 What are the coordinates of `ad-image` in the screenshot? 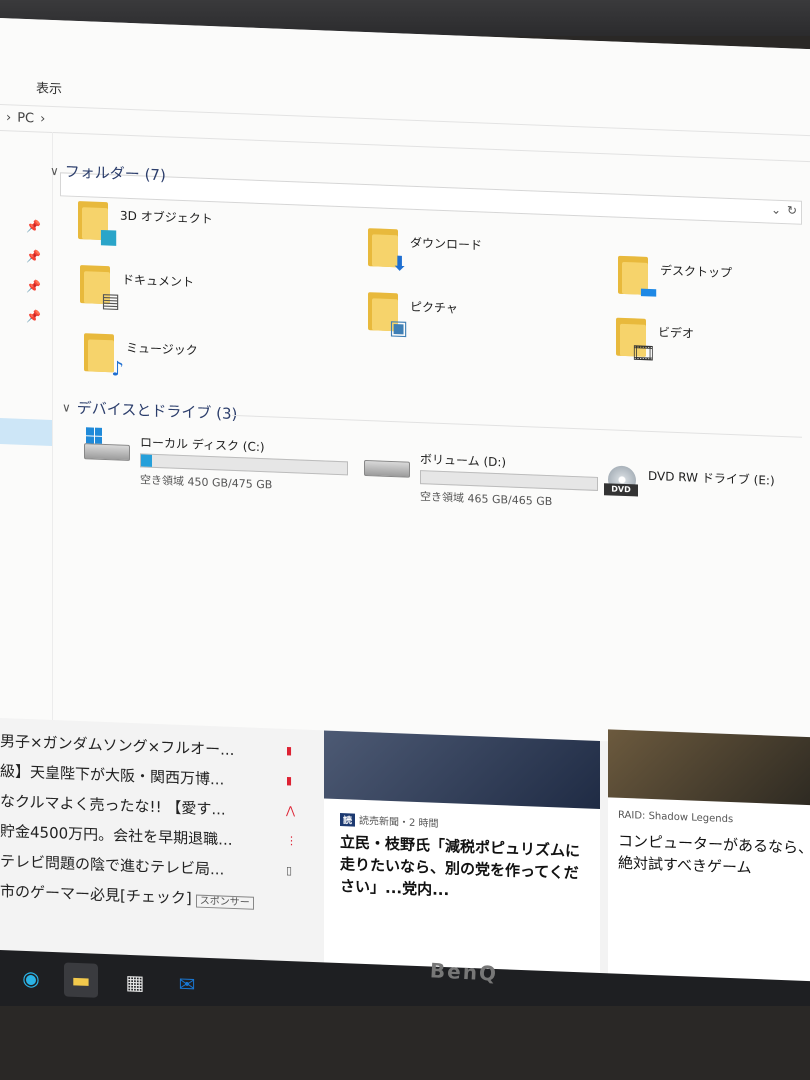 It's located at (709, 767).